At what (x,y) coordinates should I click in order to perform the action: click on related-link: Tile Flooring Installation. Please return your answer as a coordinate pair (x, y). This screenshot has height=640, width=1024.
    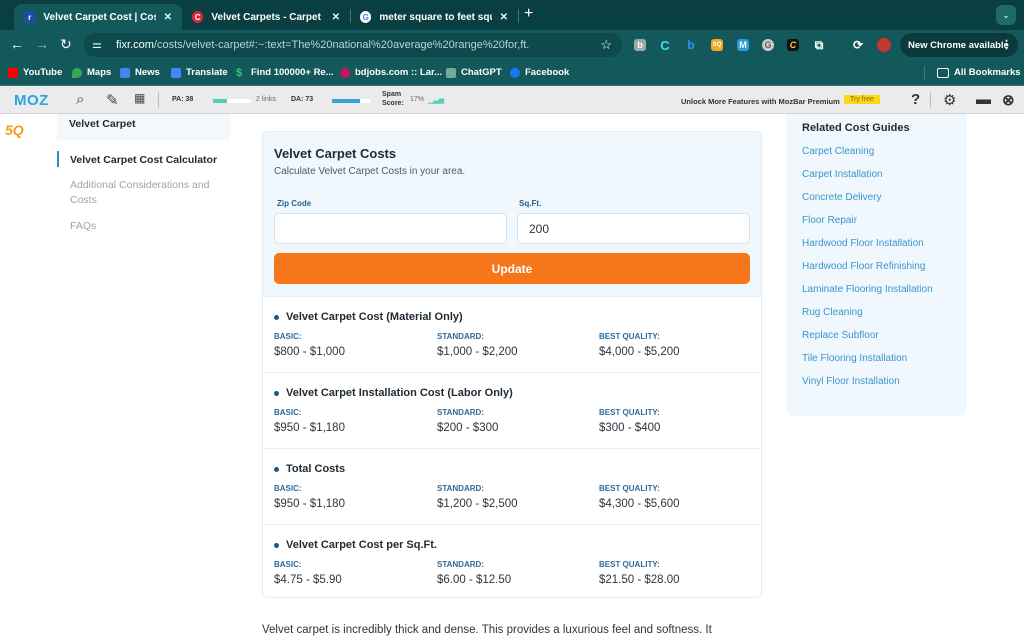
    Looking at the image, I should click on (854, 358).